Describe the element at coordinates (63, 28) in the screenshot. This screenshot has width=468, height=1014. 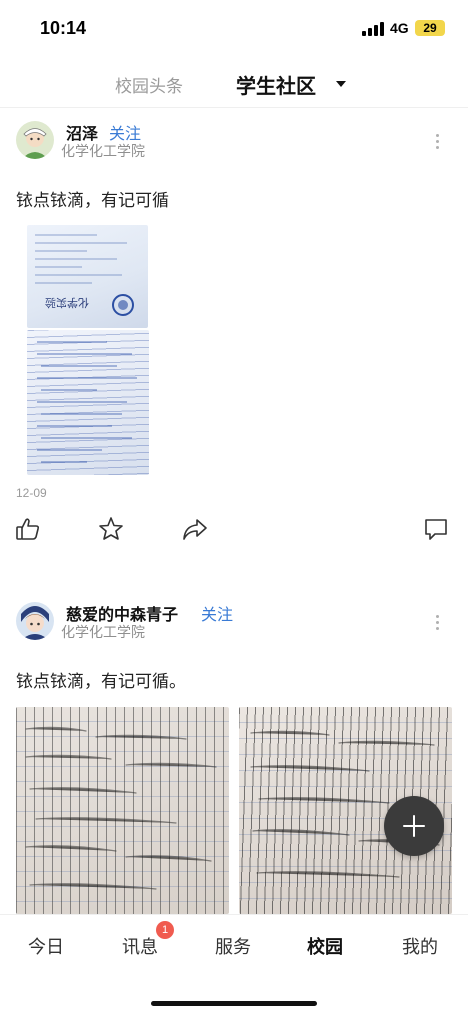
I see `status-time: 10:14` at that location.